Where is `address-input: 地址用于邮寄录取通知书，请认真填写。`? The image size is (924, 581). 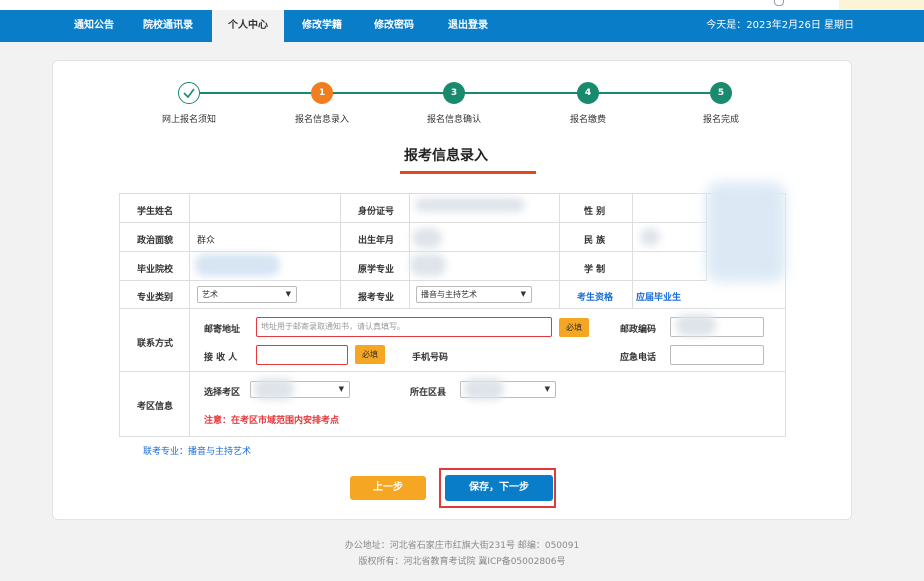
address-input: 地址用于邮寄录取通知书，请认真填写。 is located at coordinates (404, 327).